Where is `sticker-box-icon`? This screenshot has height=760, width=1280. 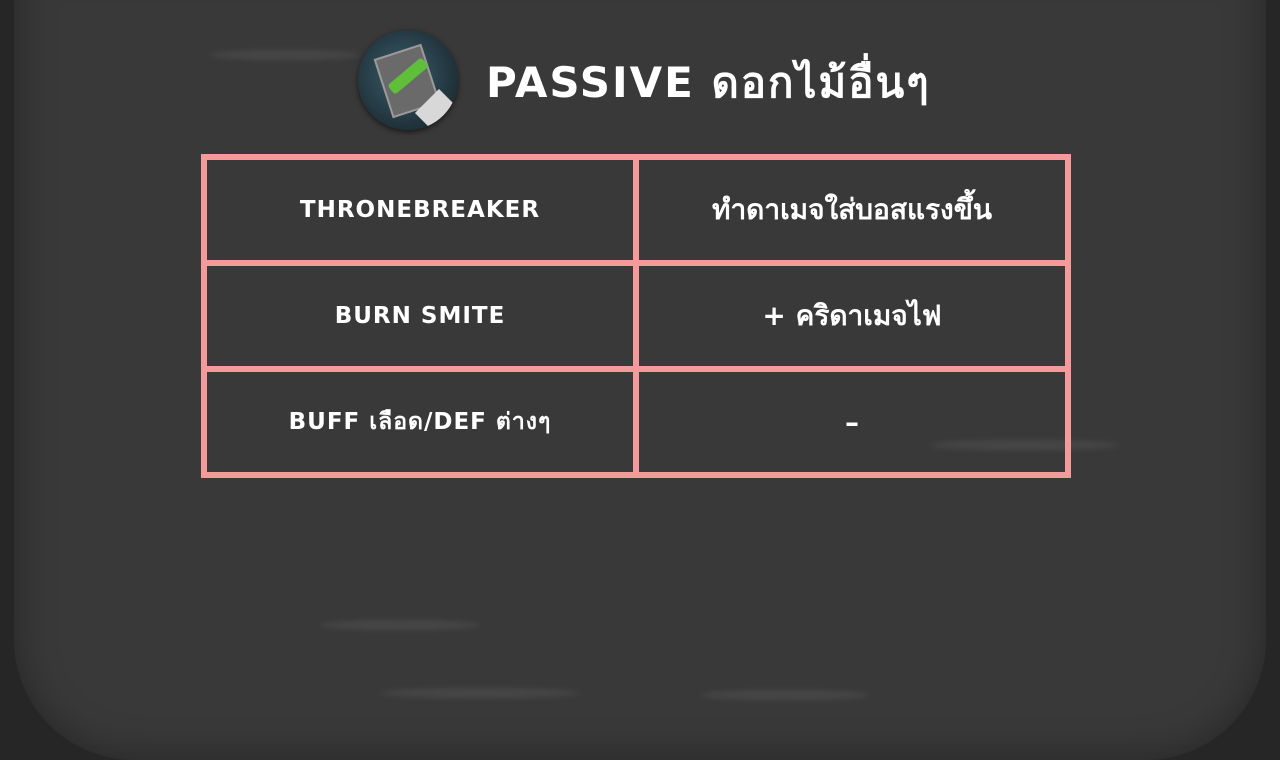 sticker-box-icon is located at coordinates (408, 80).